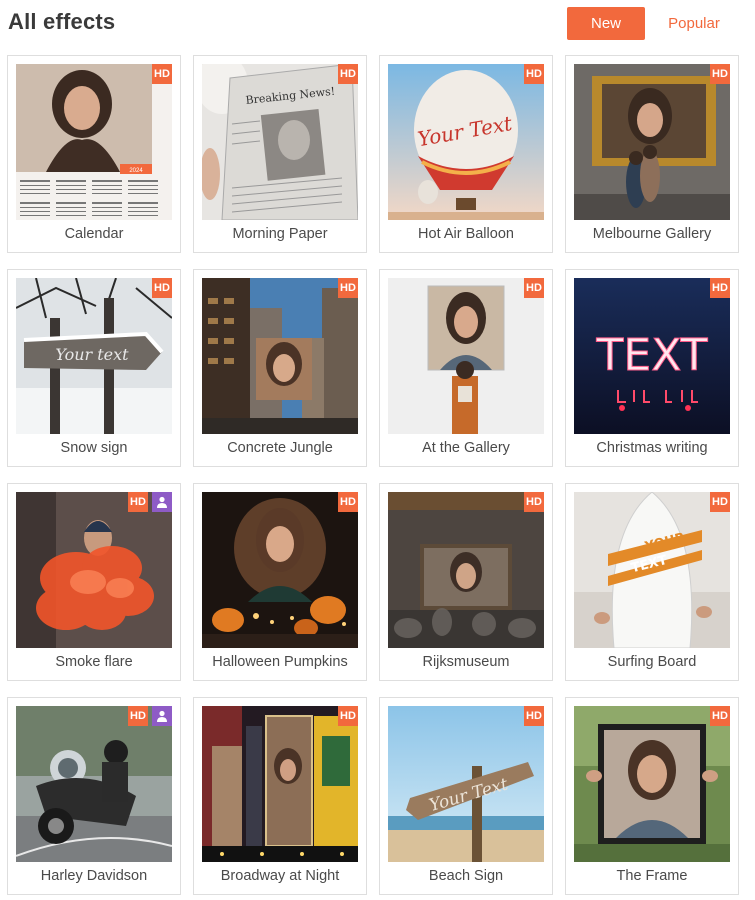  I want to click on effect-card-christmas-writing: TEXT HD Christmas writing, so click(652, 368).